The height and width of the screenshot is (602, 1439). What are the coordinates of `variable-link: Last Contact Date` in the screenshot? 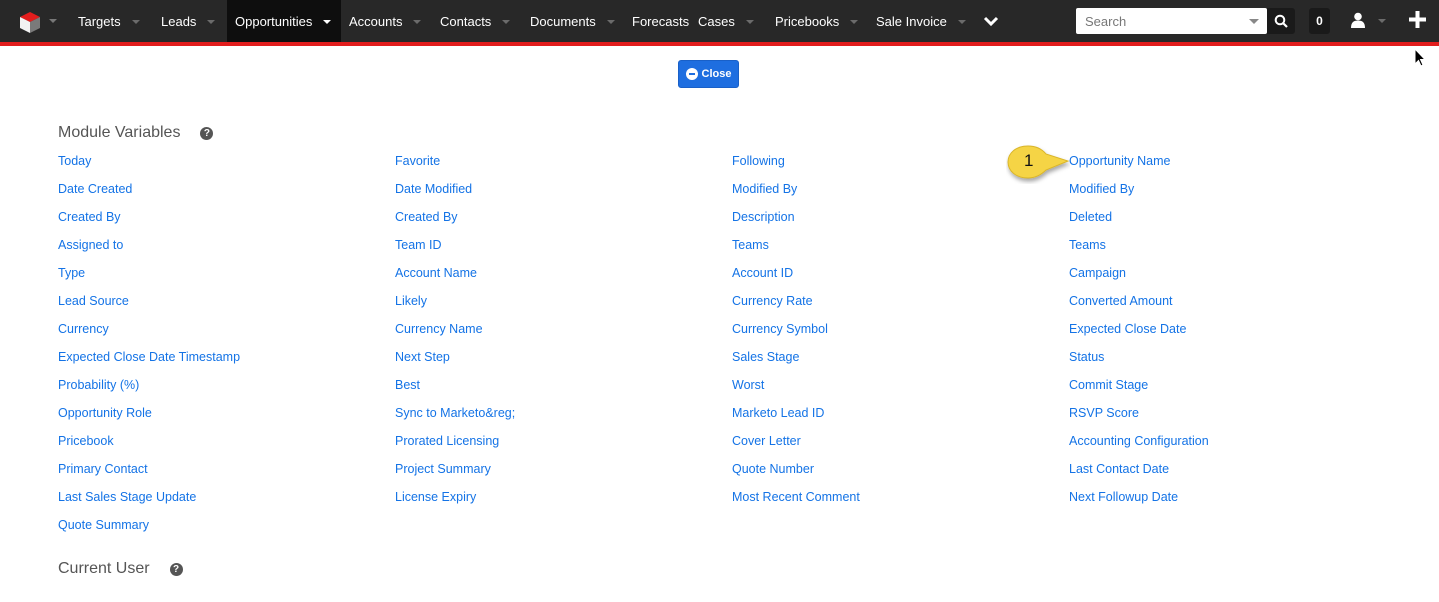 It's located at (1119, 469).